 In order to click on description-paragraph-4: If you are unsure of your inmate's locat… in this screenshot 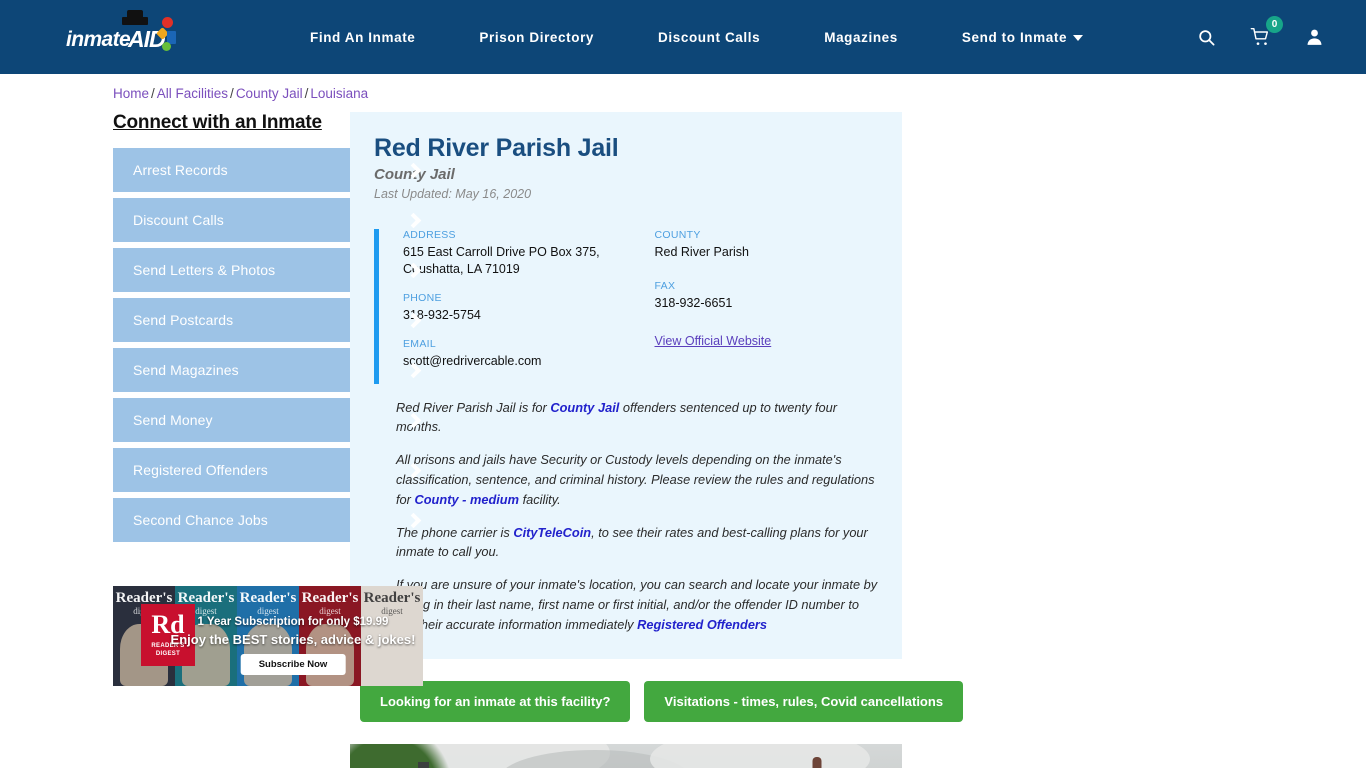, I will do `click(637, 604)`.